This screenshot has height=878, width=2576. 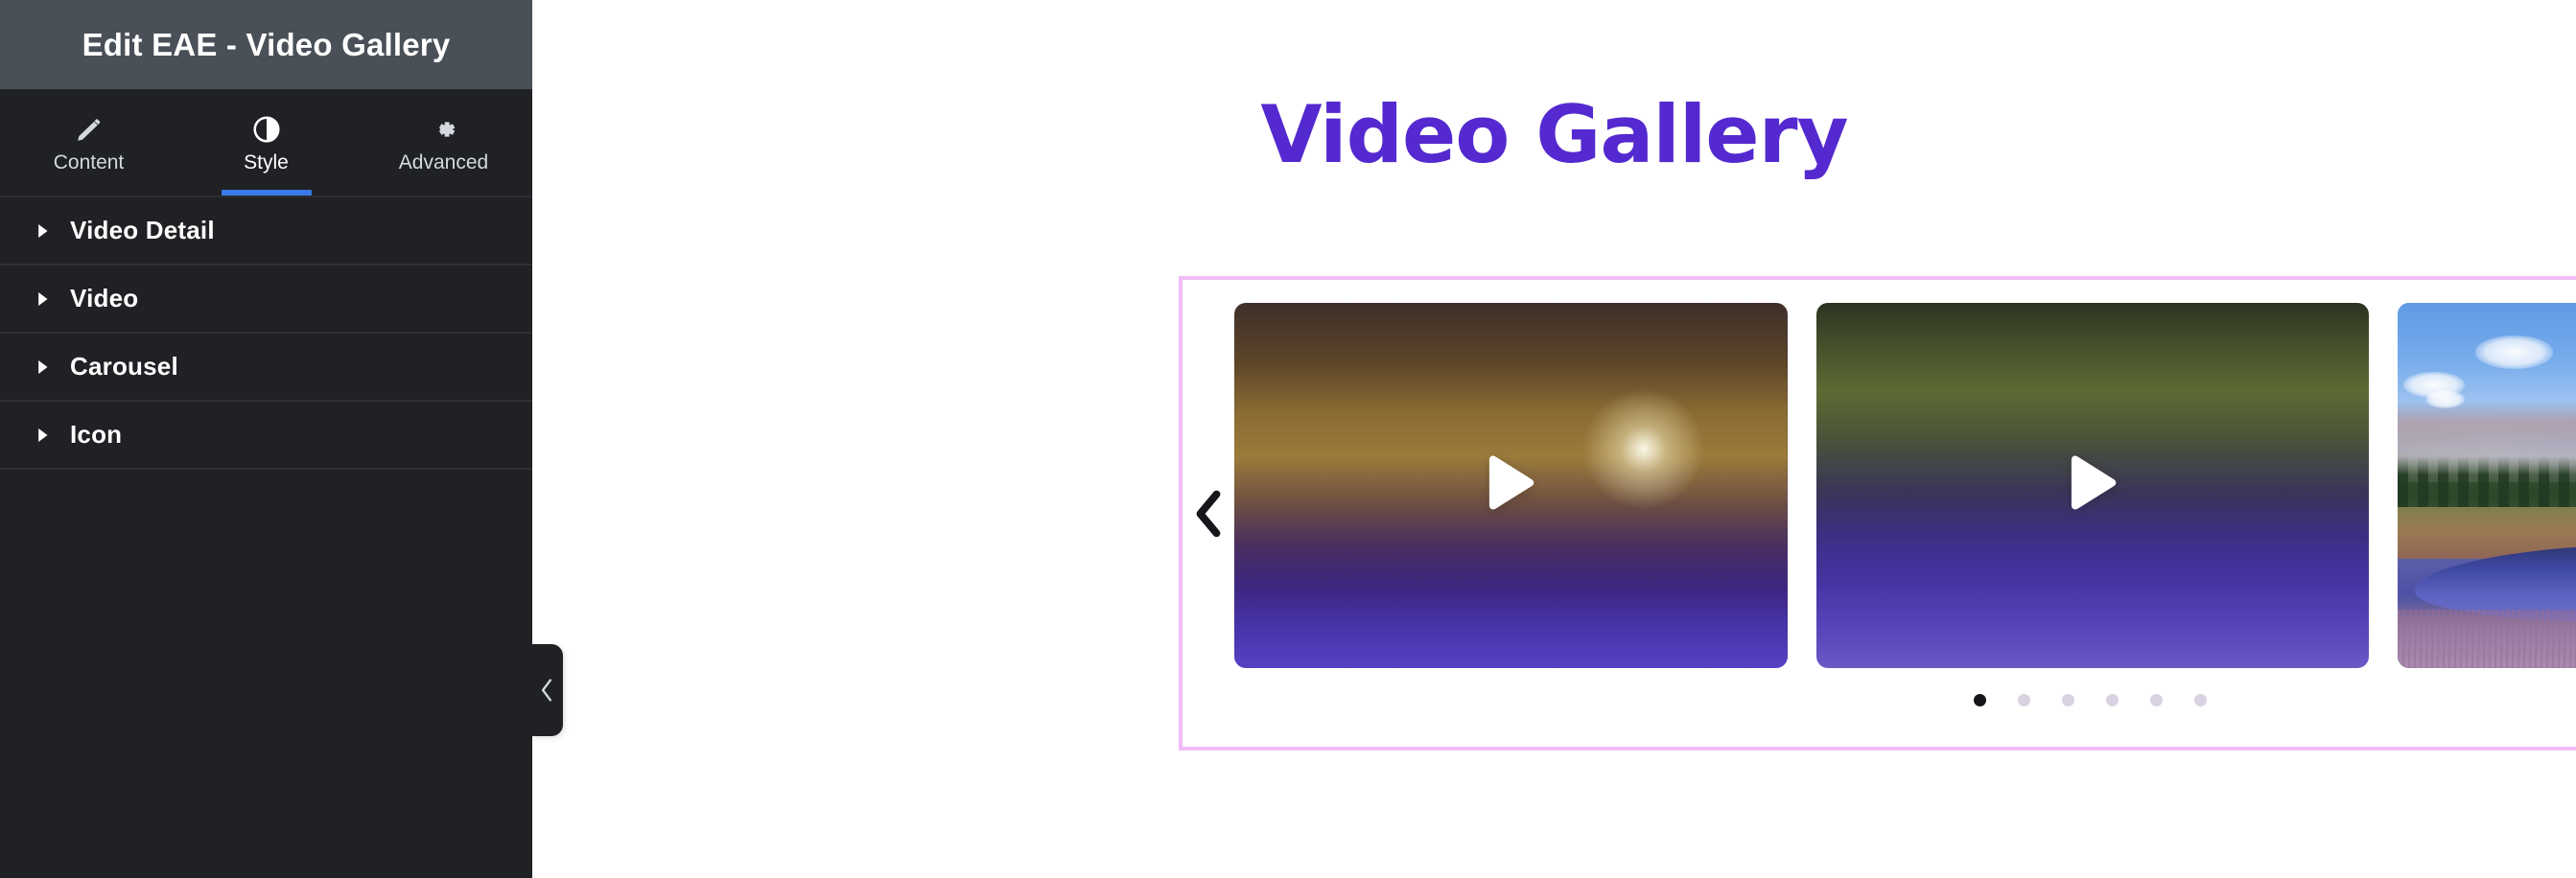 What do you see at coordinates (89, 161) in the screenshot?
I see `tab-label: Content` at bounding box center [89, 161].